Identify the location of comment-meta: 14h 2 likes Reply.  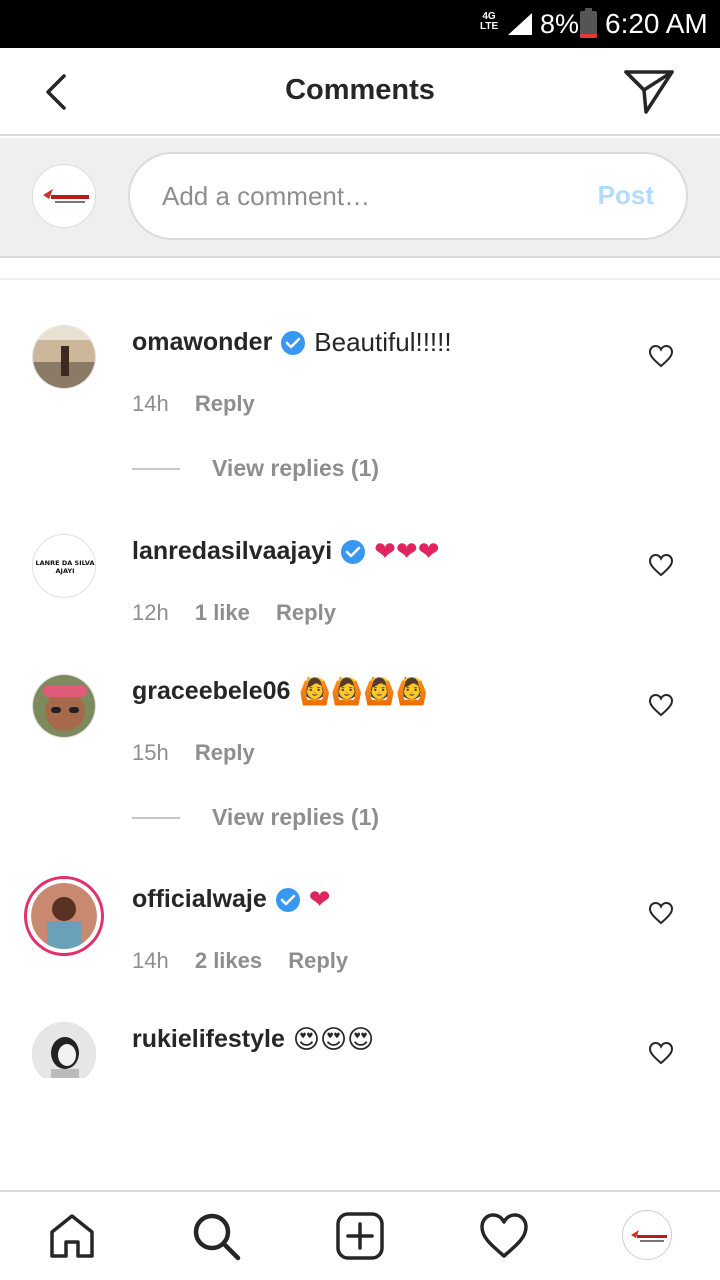
(250, 961).